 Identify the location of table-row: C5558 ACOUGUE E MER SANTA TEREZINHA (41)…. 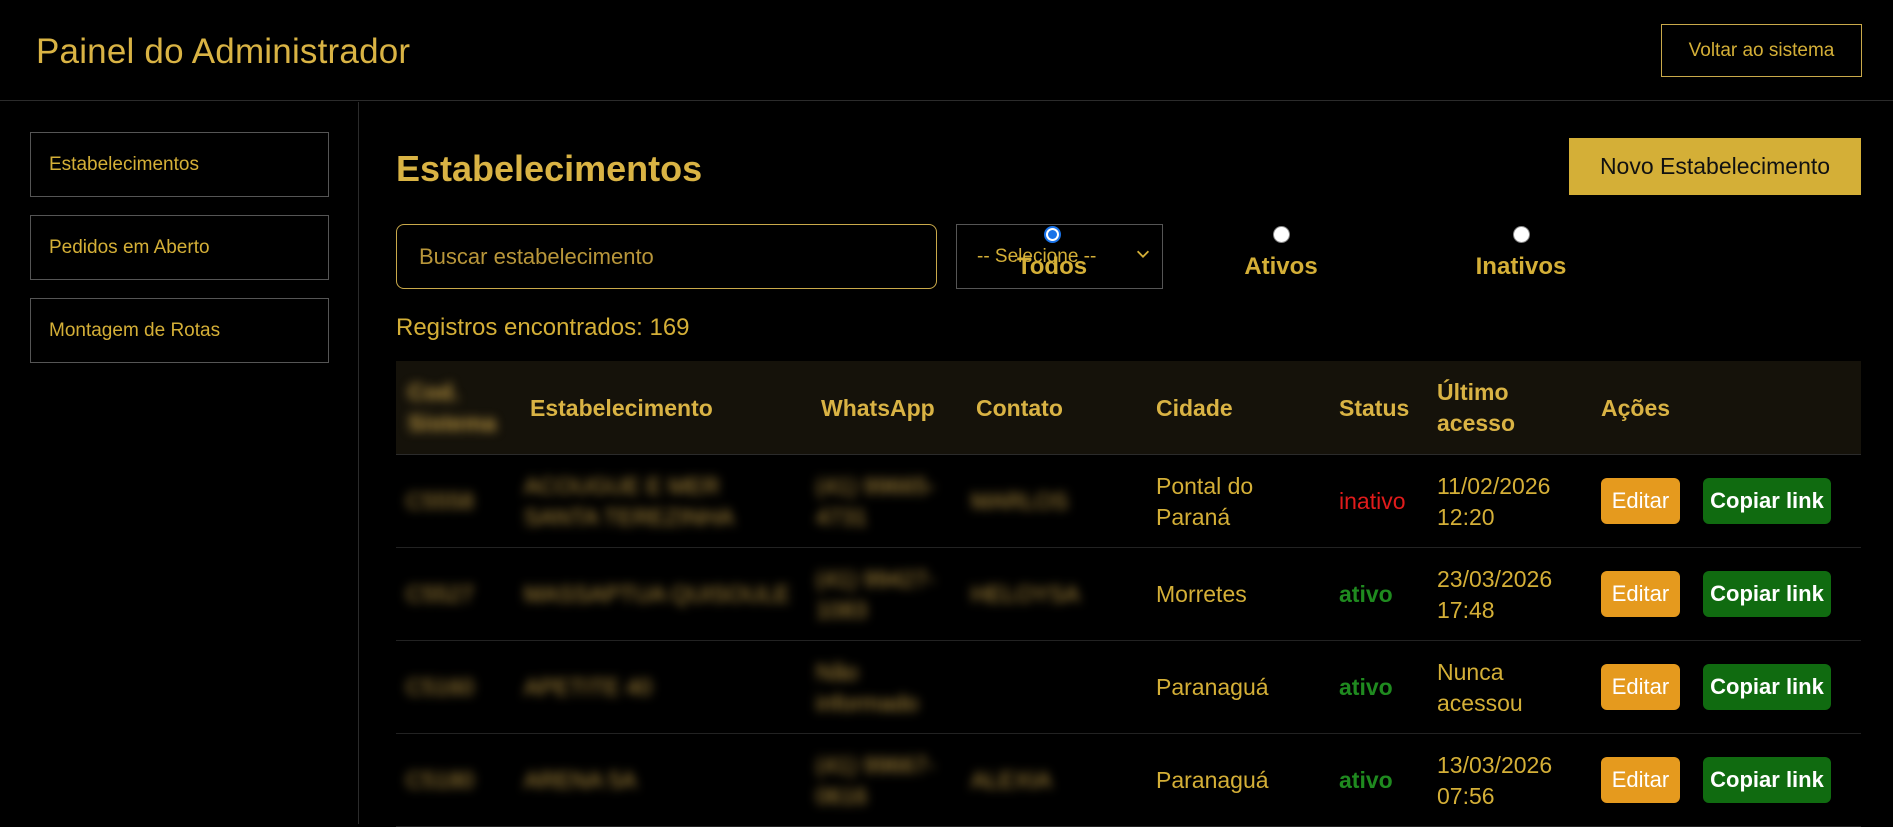
(1128, 501).